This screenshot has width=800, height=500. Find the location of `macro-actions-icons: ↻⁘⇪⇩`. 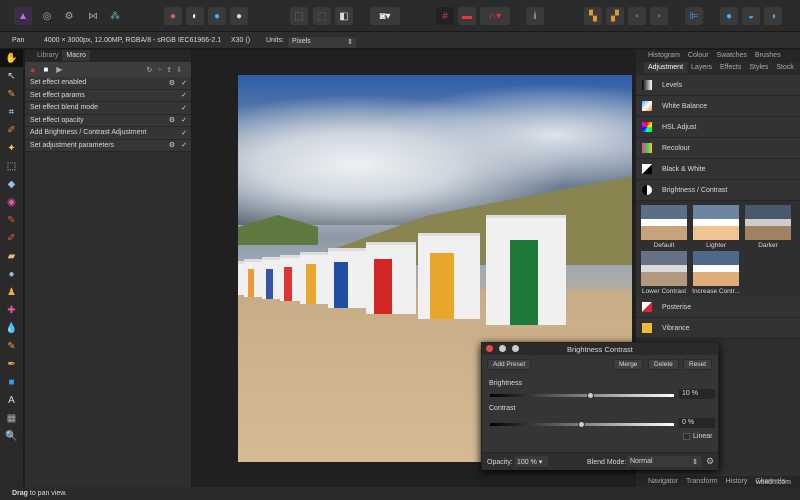

macro-actions-icons: ↻⁘⇪⇩ is located at coordinates (166, 70).